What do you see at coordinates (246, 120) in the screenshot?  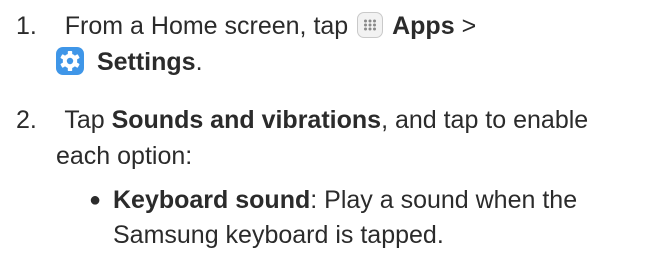 I see `sounds-and-vibrations-label: Sounds and vibrations` at bounding box center [246, 120].